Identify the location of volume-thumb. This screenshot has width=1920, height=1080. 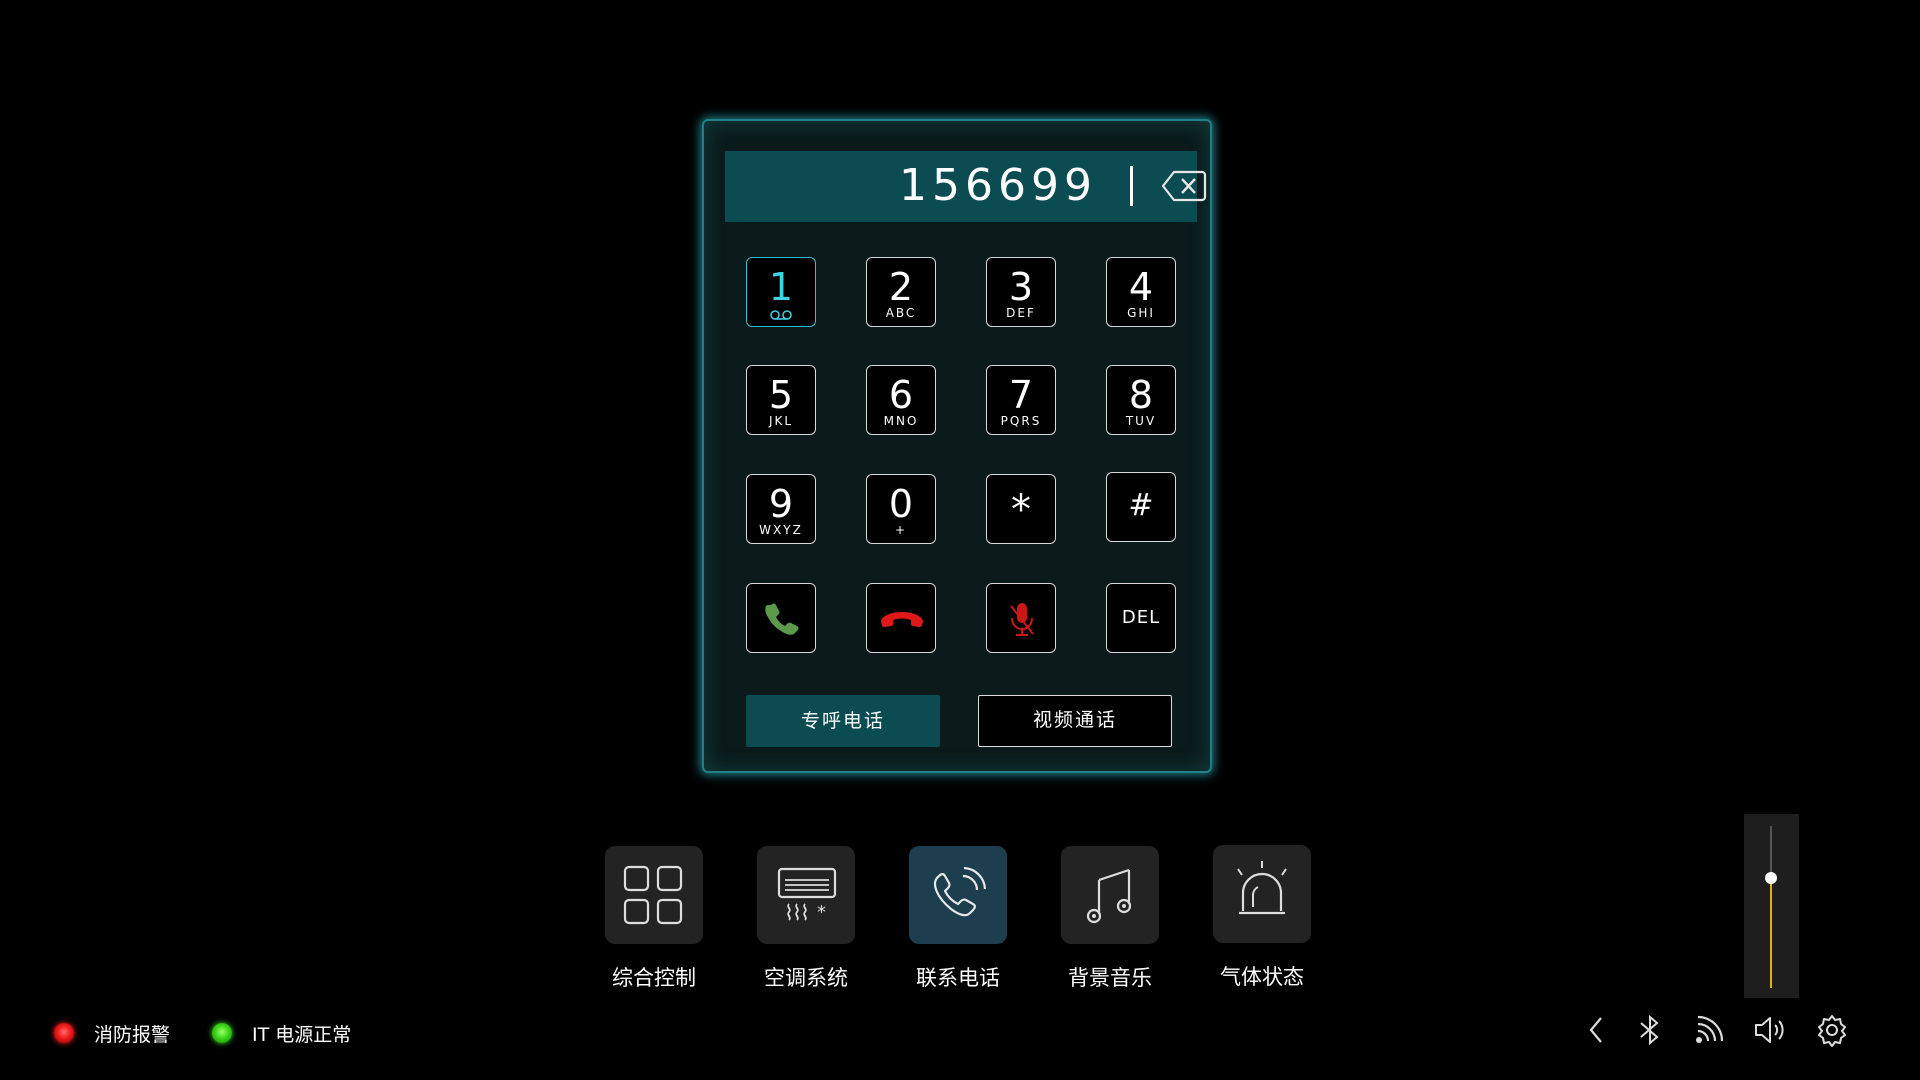
(1771, 877).